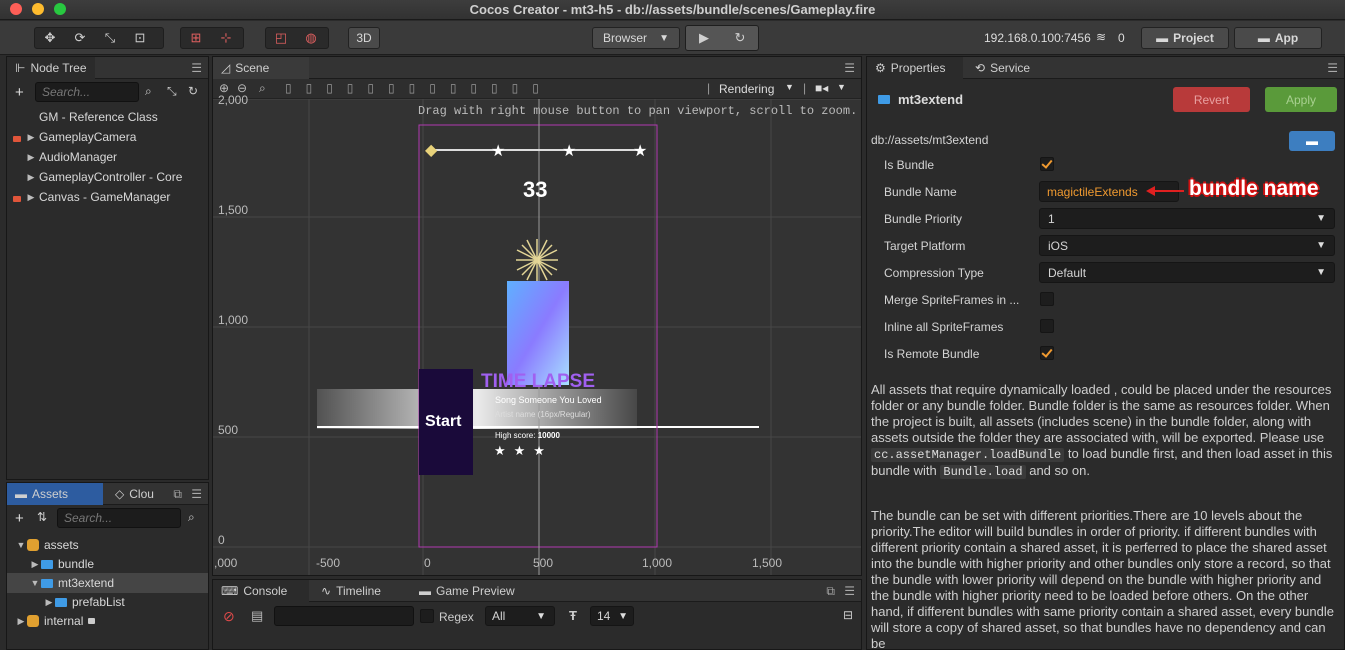  What do you see at coordinates (1187, 245) in the screenshot?
I see `target-platform-select: iOS ▼` at bounding box center [1187, 245].